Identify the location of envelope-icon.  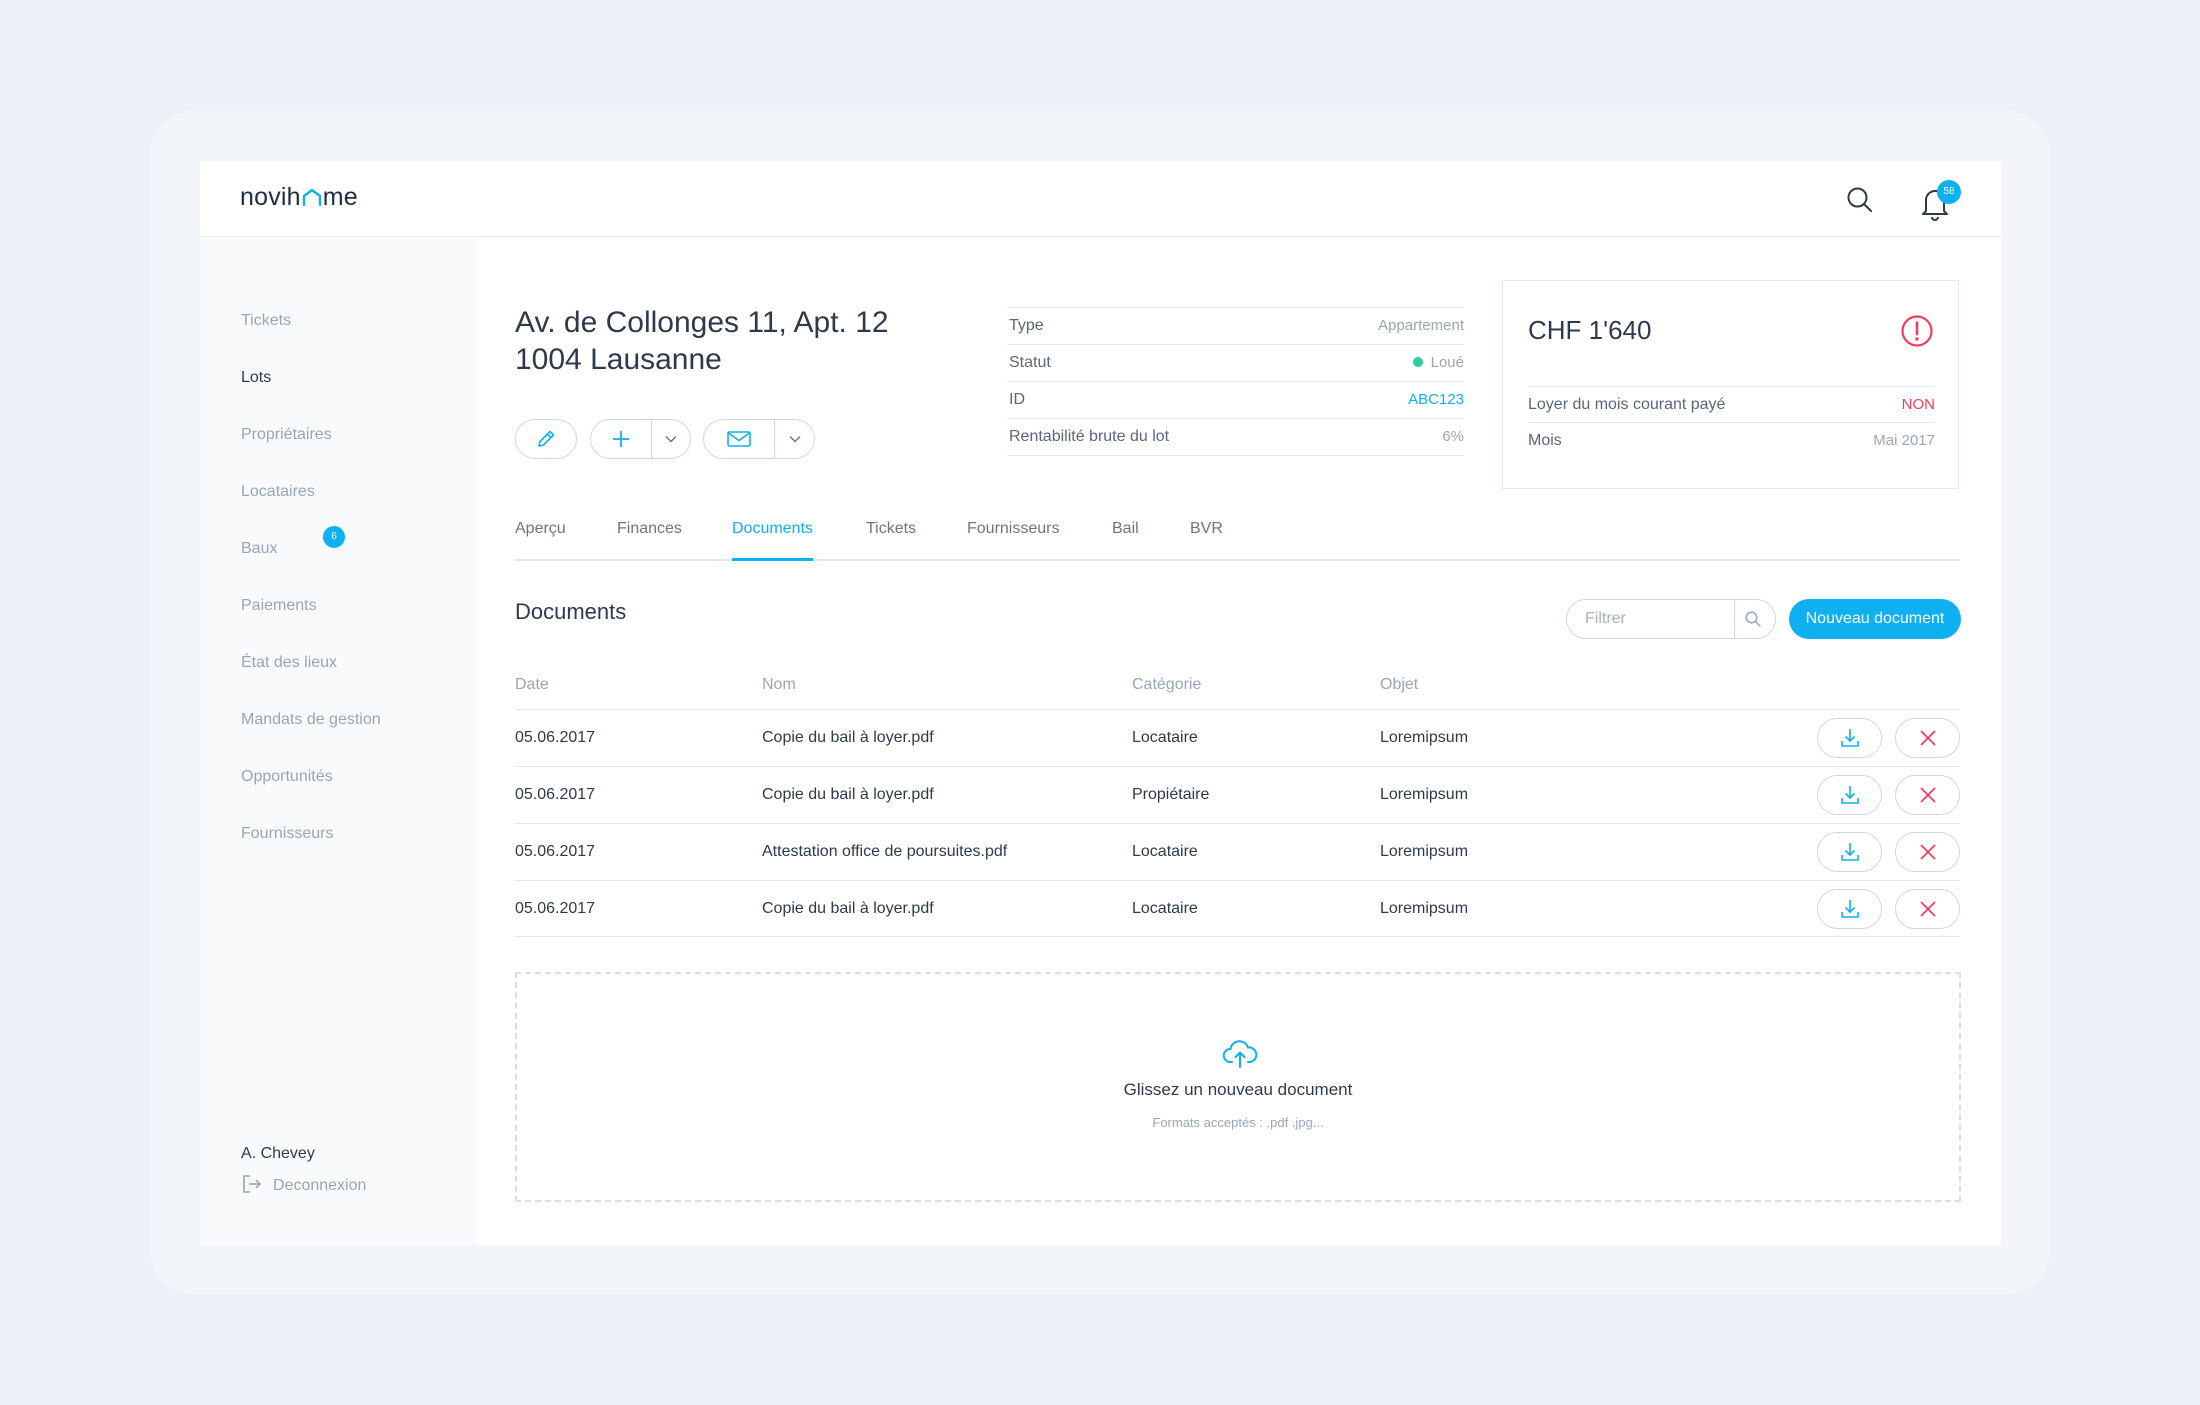
(739, 439).